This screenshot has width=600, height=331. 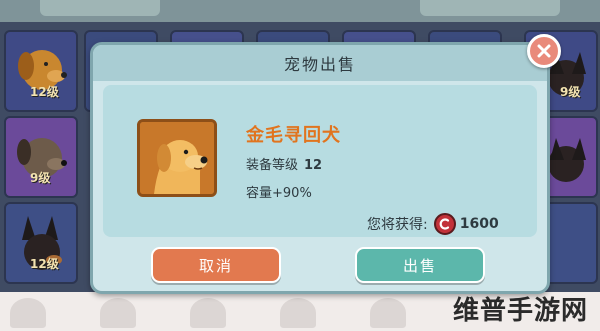 I want to click on golden-retriever-portrait, so click(x=177, y=158).